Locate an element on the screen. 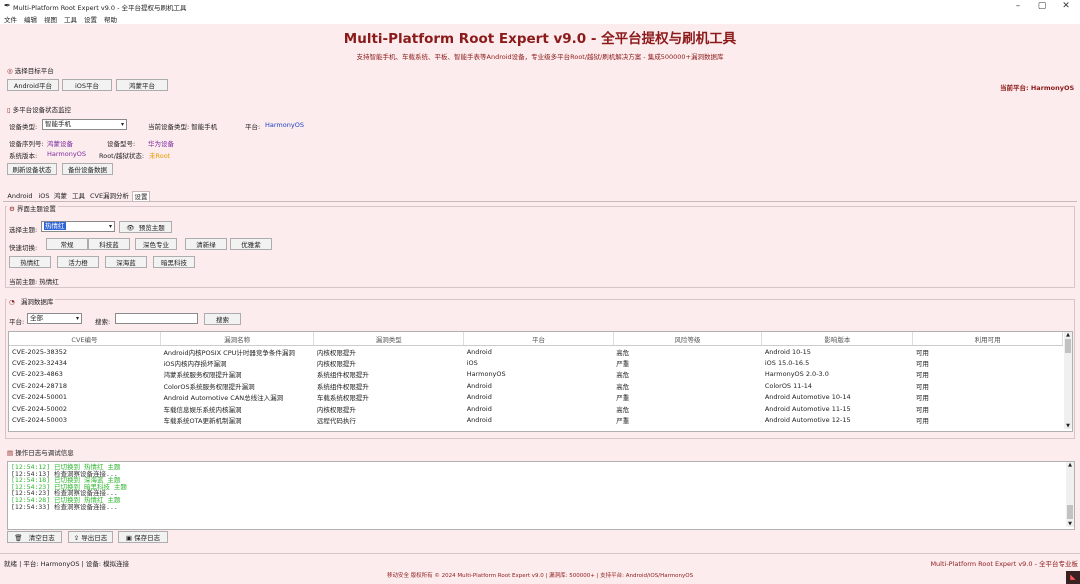 The height and width of the screenshot is (584, 1080). preview-theme-button: 👁 预览主题 is located at coordinates (145, 227).